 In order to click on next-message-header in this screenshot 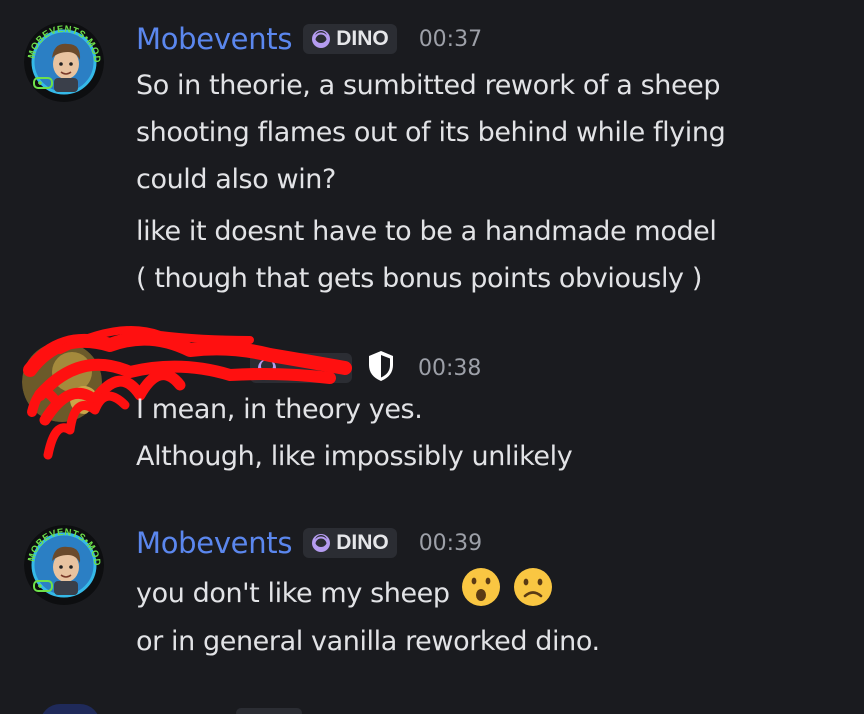, I will do `click(269, 711)`.